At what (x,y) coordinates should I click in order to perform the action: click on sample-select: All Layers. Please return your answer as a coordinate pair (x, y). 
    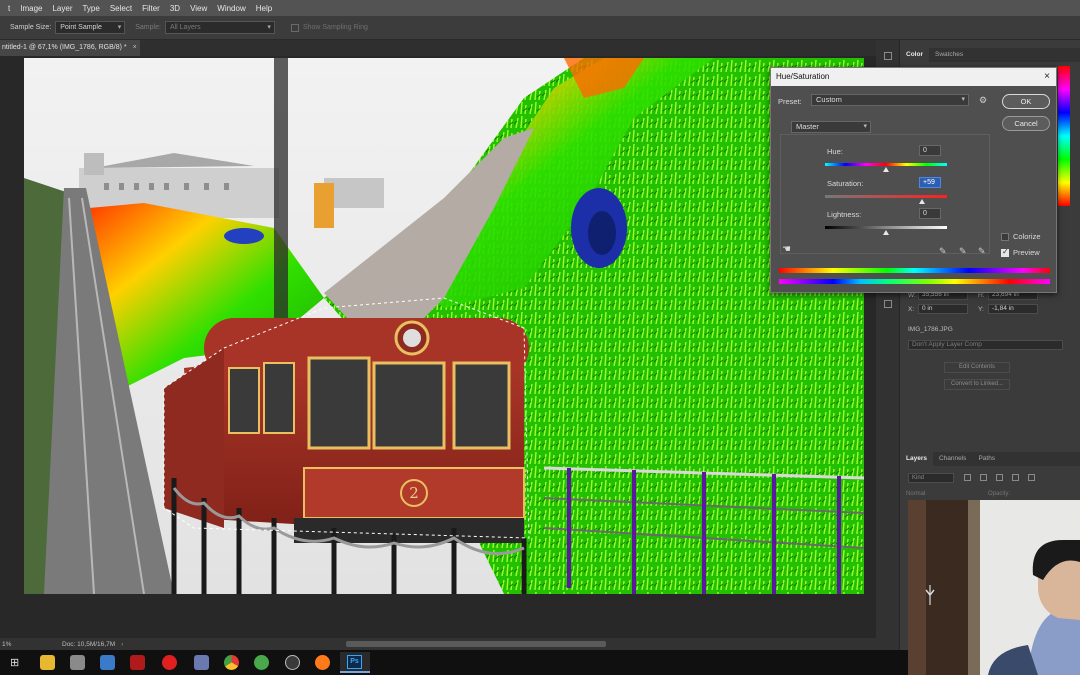
    Looking at the image, I should click on (219, 27).